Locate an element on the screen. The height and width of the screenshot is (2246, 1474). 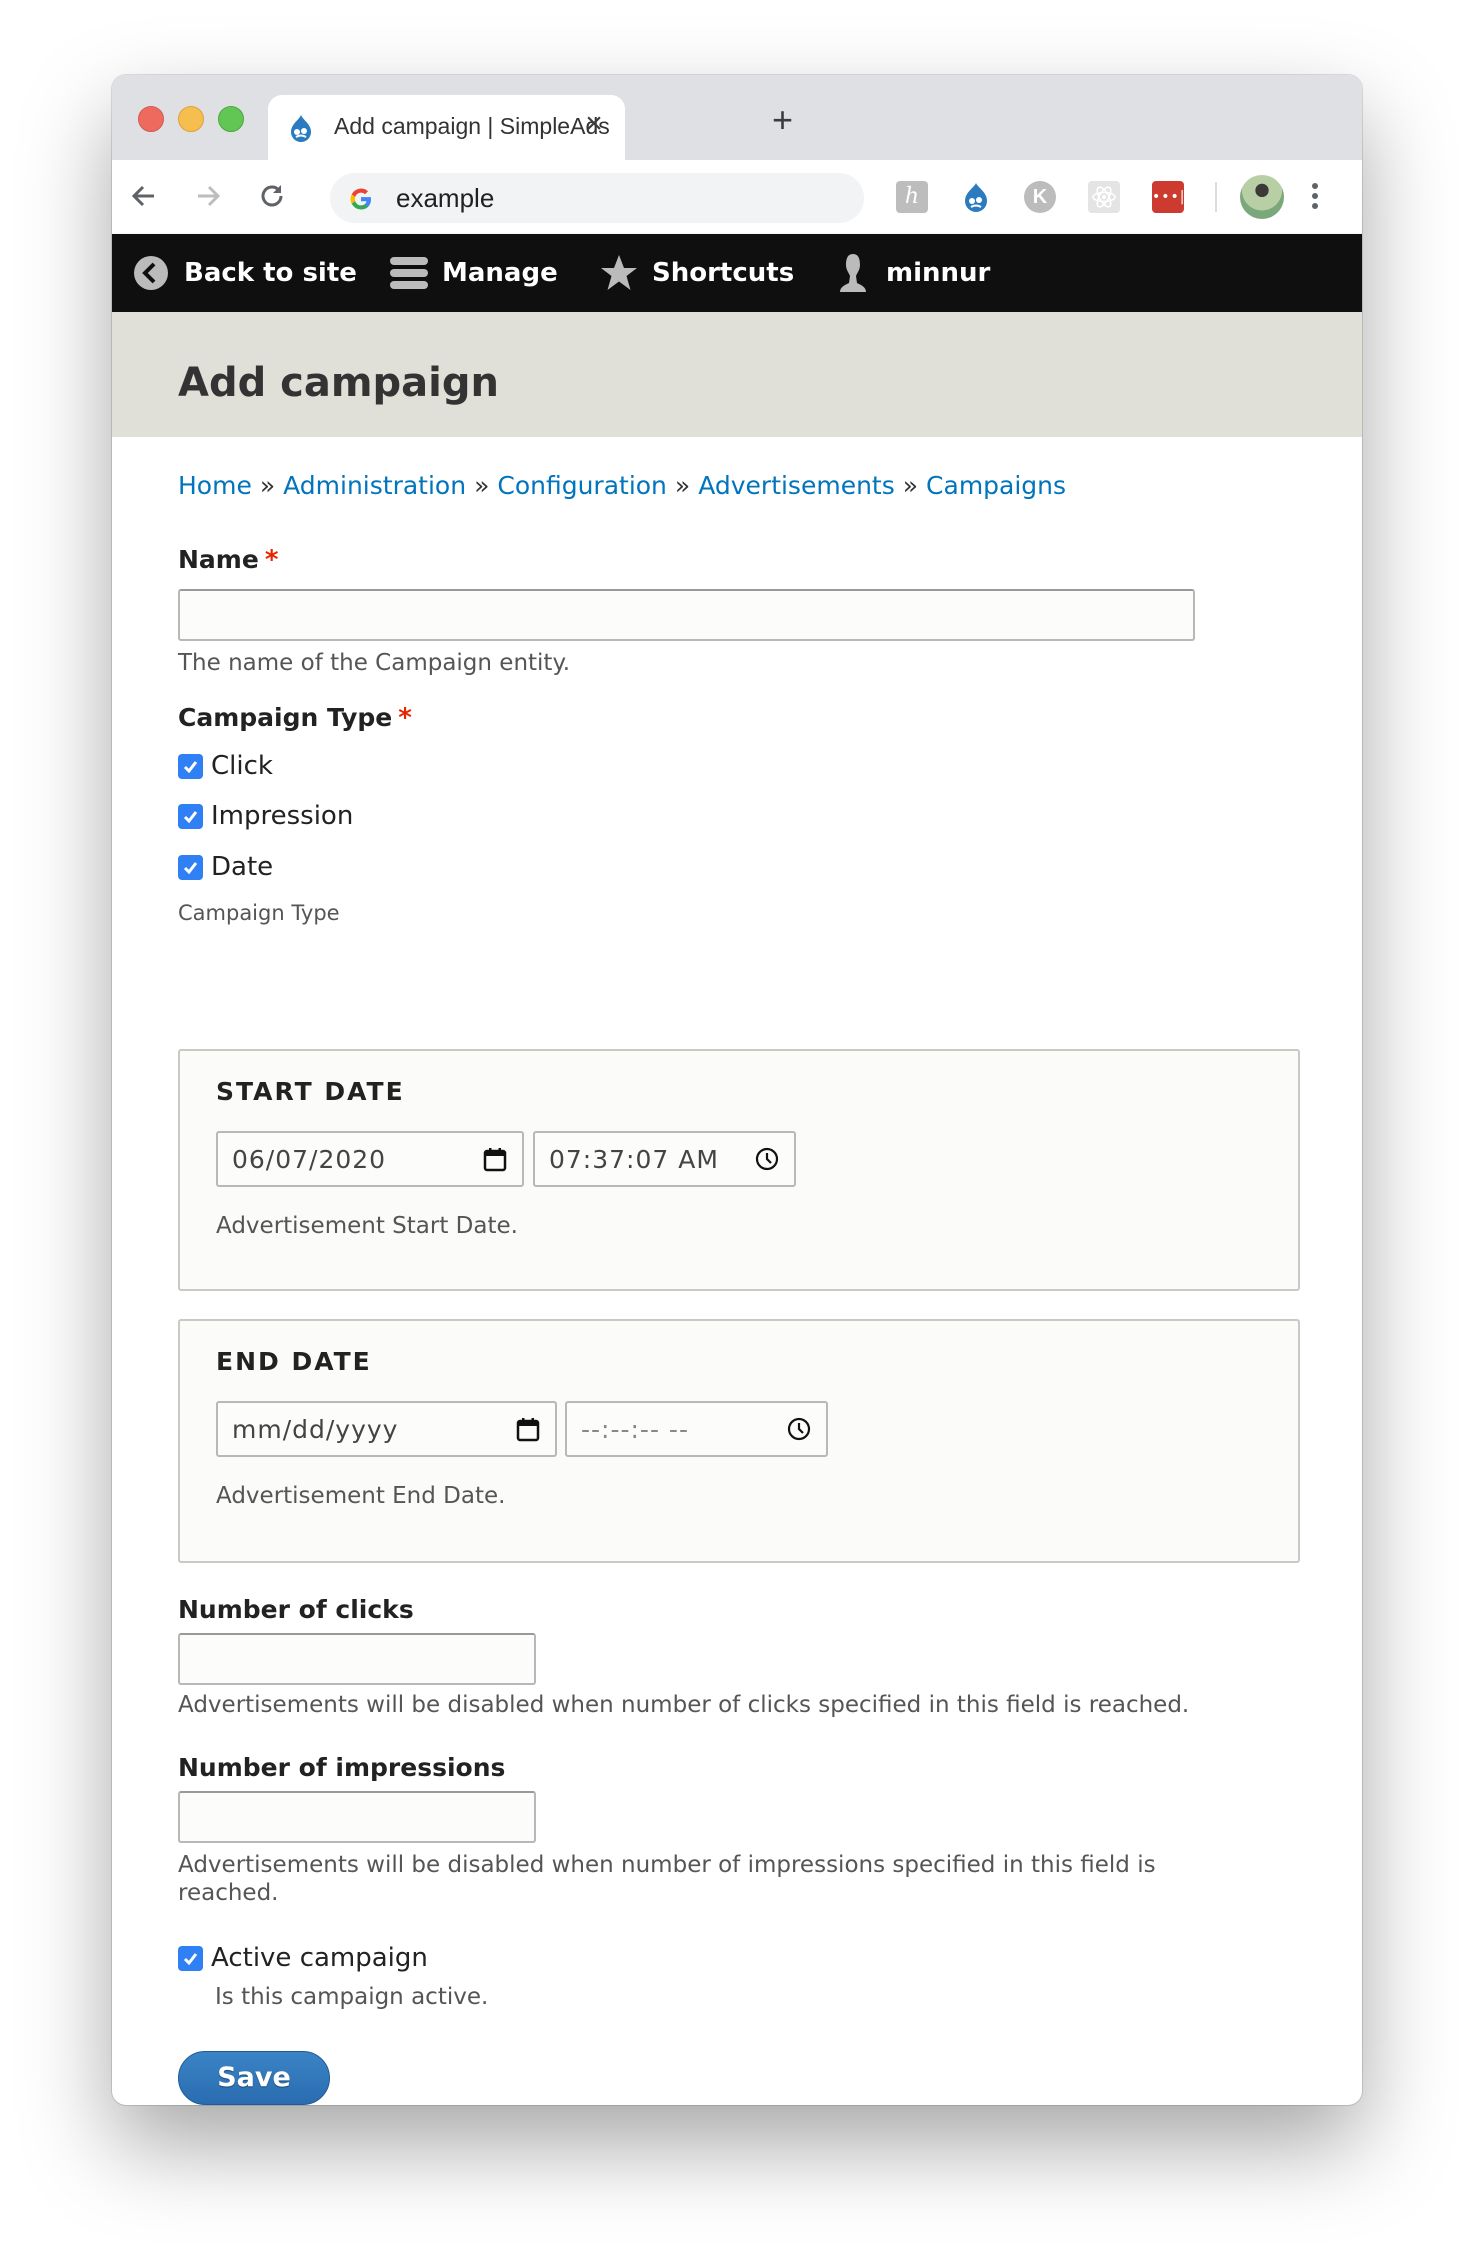
breadcrumb-advertisements: Advertisements is located at coordinates (796, 485).